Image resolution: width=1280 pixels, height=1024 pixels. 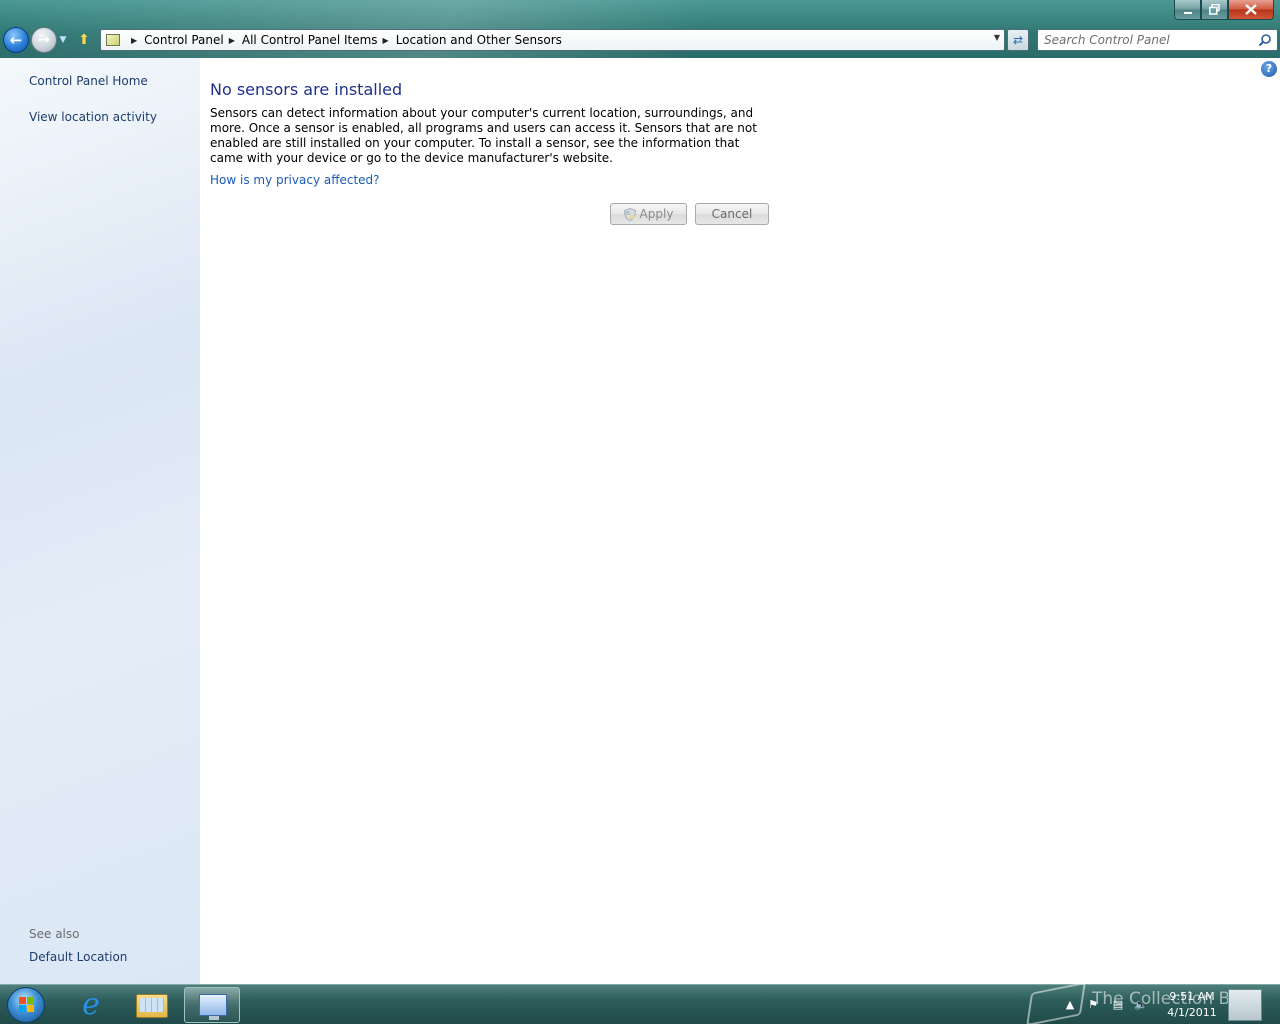 What do you see at coordinates (1093, 1005) in the screenshot?
I see `action-center-flag-icon: ⚑` at bounding box center [1093, 1005].